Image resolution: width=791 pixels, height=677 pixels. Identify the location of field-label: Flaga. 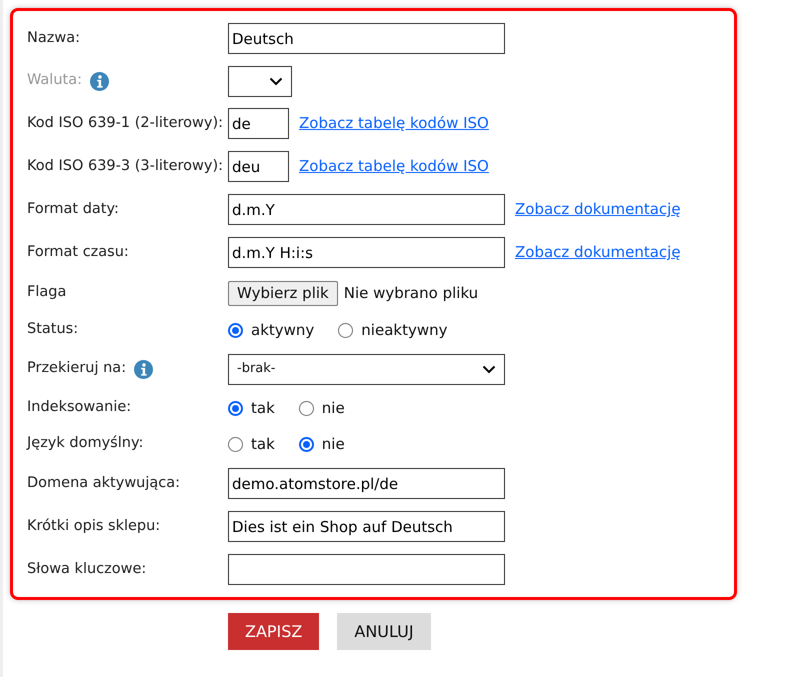
(46, 292).